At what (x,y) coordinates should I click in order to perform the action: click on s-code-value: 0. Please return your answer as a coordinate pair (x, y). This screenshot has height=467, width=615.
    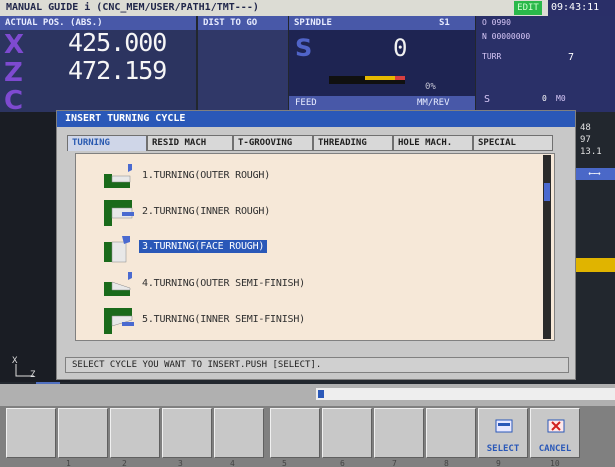
    Looking at the image, I should click on (544, 98).